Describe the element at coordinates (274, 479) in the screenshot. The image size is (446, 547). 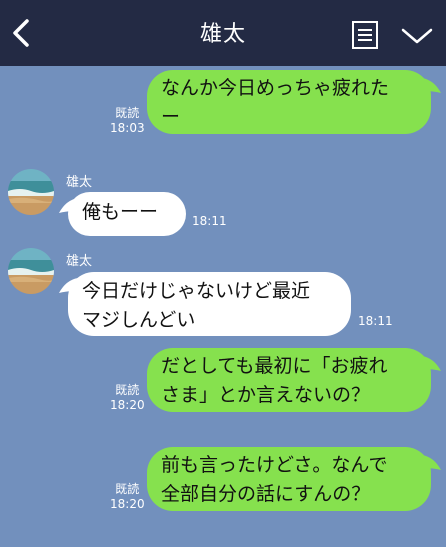
I see `message-text: 前も言ったけどさ。なんで 全部自分の話にすんの？` at that location.